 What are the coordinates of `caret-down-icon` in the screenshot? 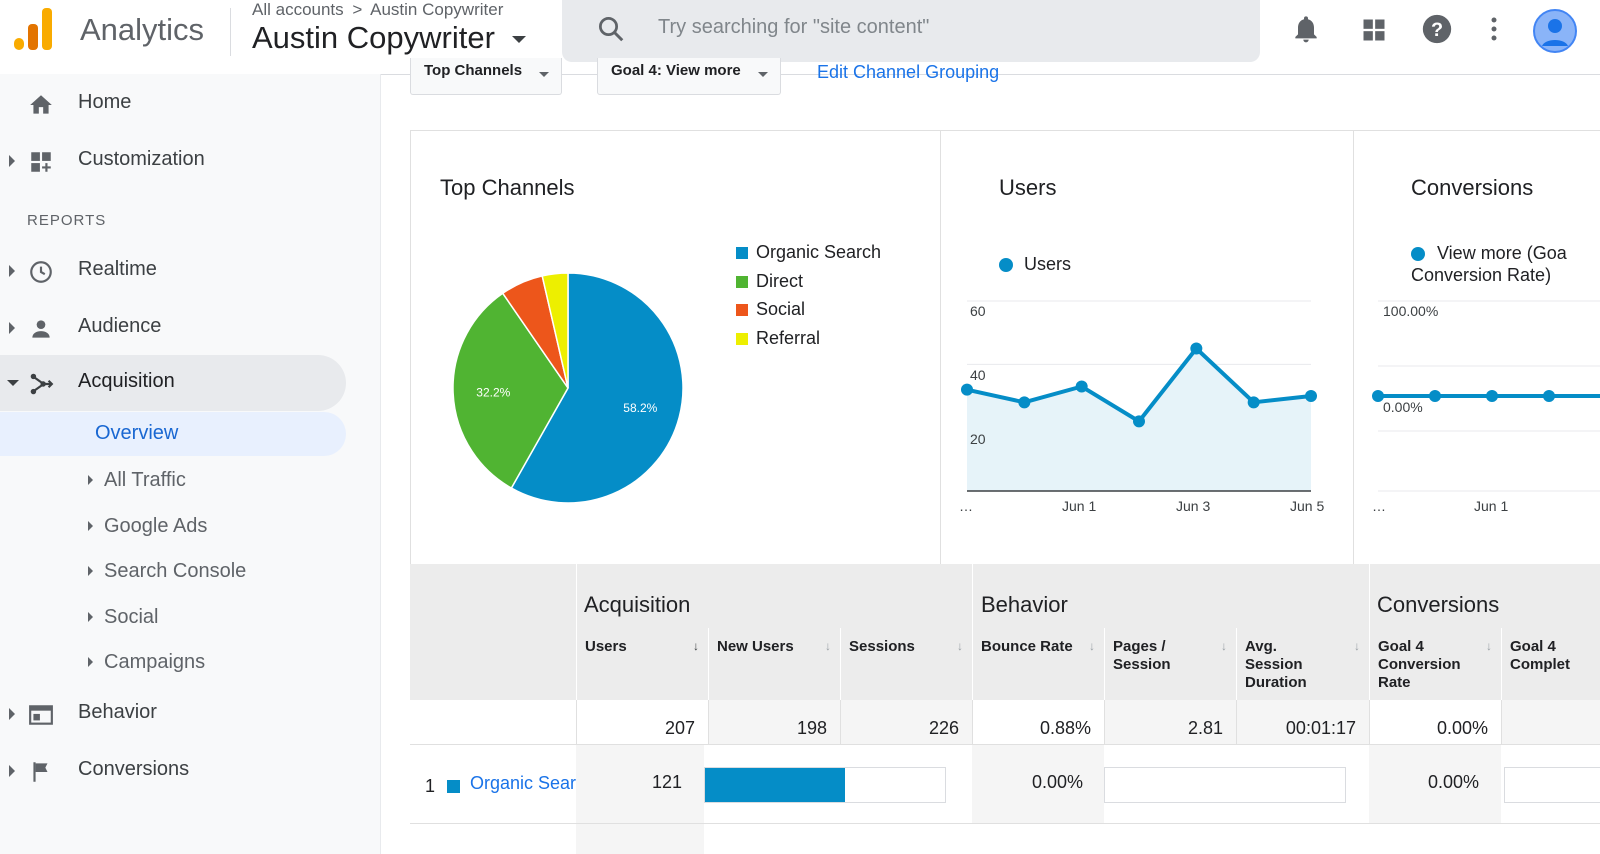 It's located at (763, 74).